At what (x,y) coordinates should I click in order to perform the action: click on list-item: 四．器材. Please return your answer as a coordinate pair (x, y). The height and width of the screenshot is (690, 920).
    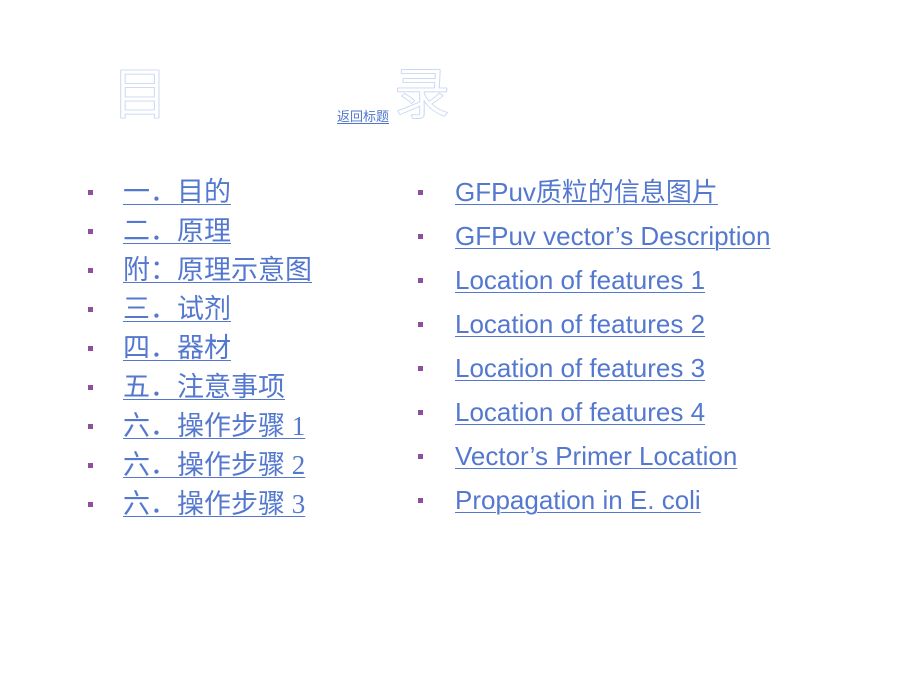
    Looking at the image, I should click on (248, 351).